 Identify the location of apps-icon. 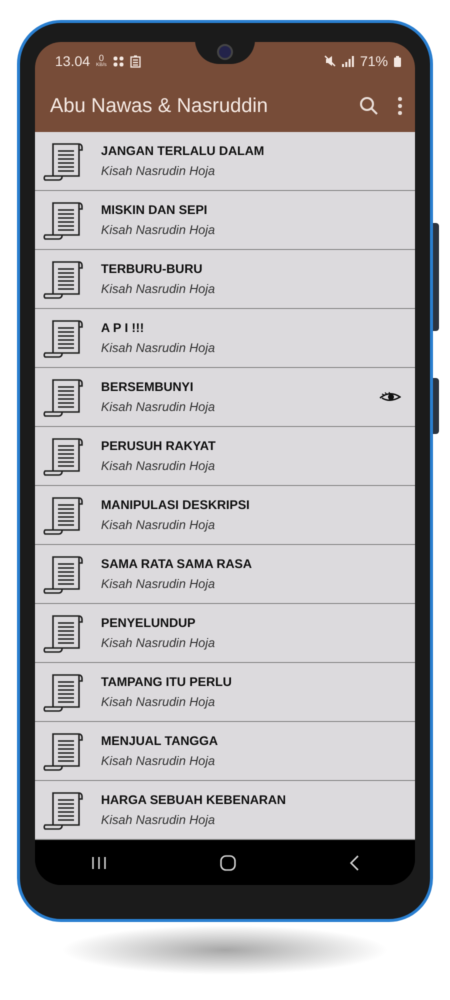
(118, 61).